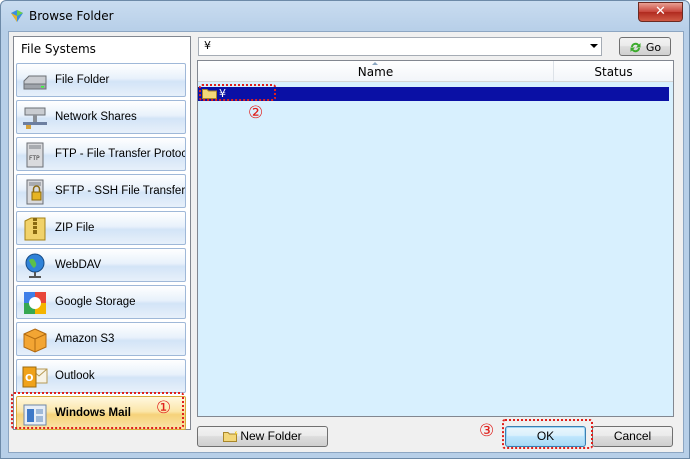  Describe the element at coordinates (35, 340) in the screenshot. I see `box-icon` at that location.